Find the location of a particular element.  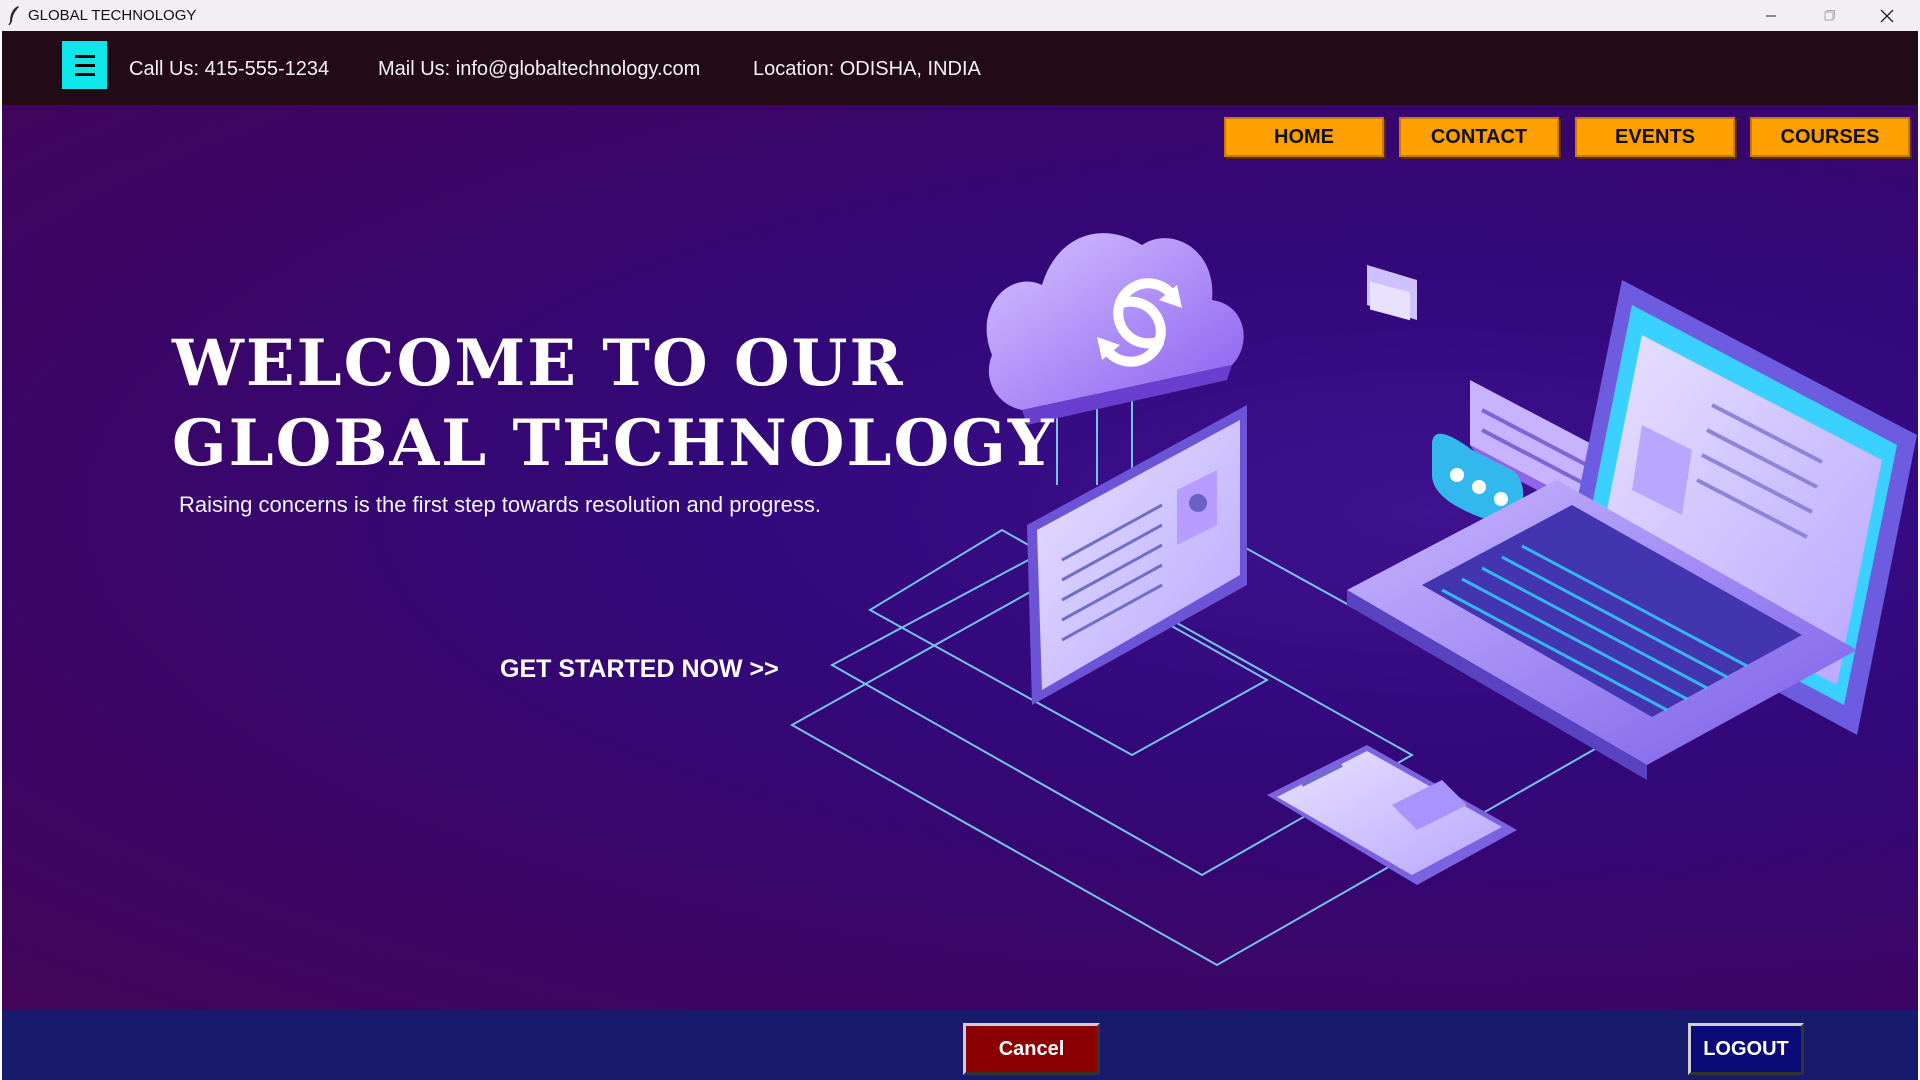

logout-button: LOGOUT is located at coordinates (1746, 1049).